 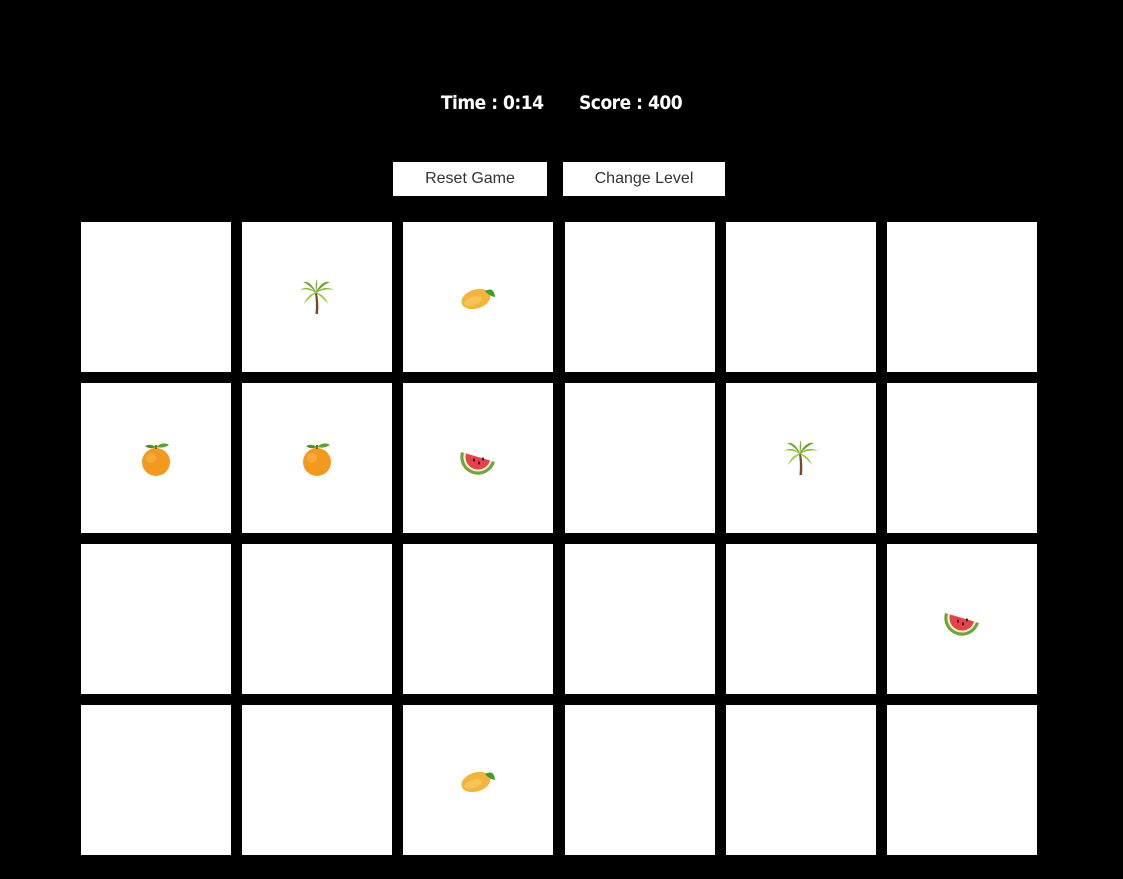 What do you see at coordinates (561, 103) in the screenshot?
I see `game-stats: Time : 0:14 Score : 400` at bounding box center [561, 103].